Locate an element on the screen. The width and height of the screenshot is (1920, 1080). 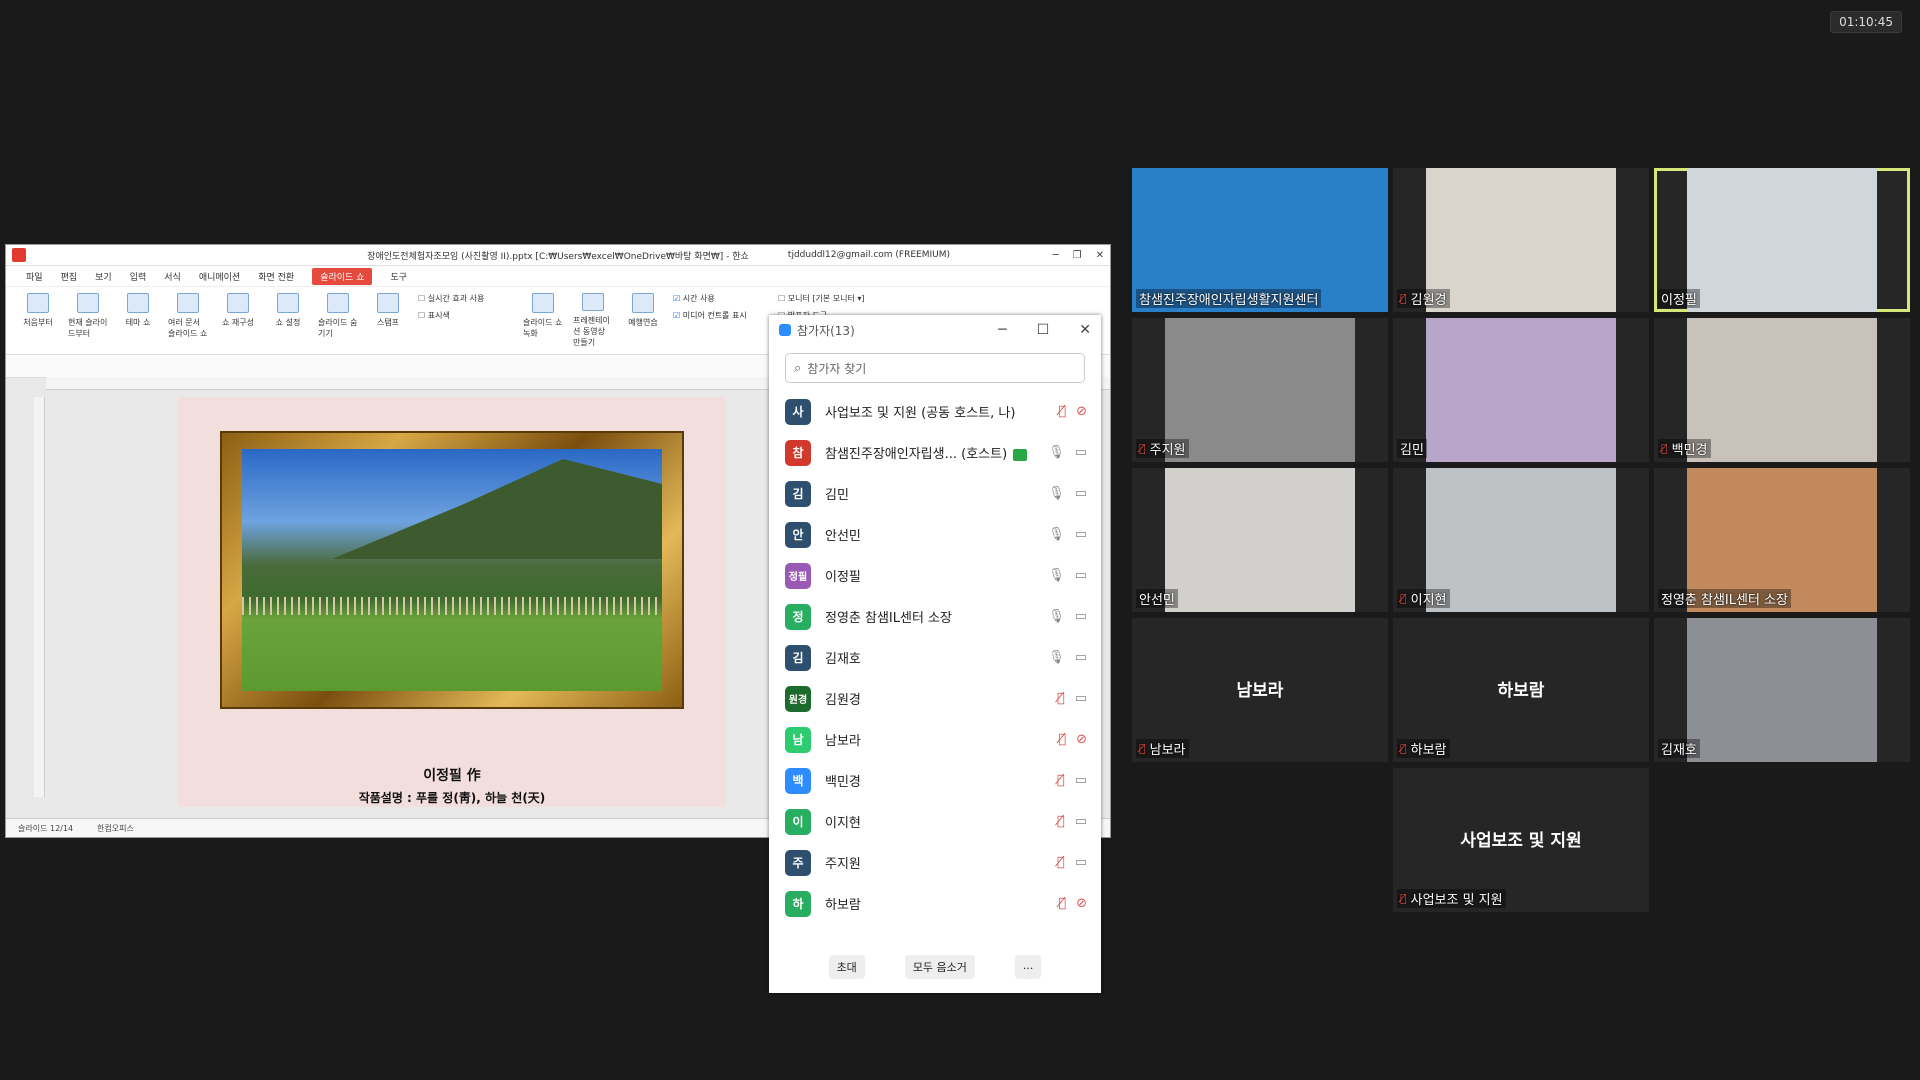
ribbon-button: 슬라이드 숨기기 is located at coordinates (338, 320).